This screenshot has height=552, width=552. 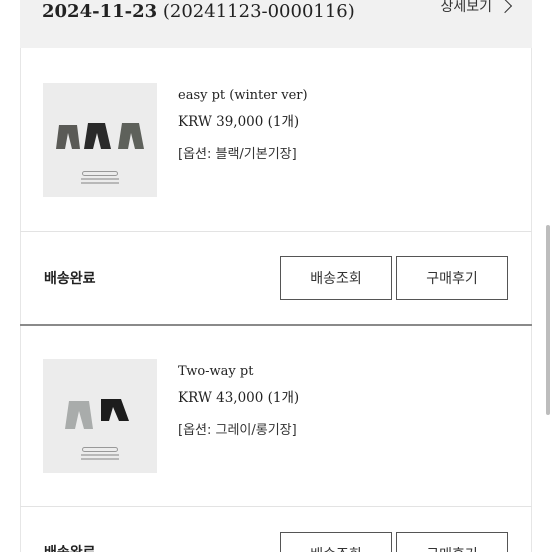 What do you see at coordinates (258, 11) in the screenshot?
I see `order-number: (20241123-0000116)` at bounding box center [258, 11].